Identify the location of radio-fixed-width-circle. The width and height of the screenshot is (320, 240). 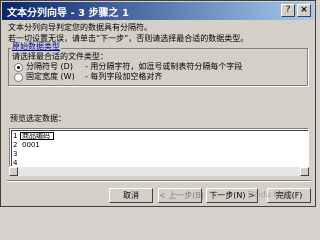
(18, 77).